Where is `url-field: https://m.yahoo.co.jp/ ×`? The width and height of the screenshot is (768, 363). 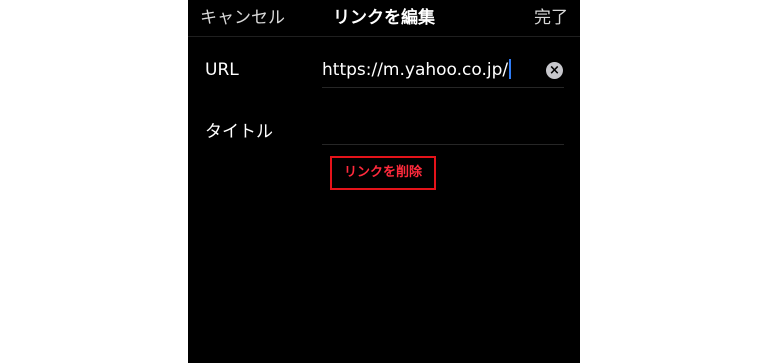
url-field: https://m.yahoo.co.jp/ × is located at coordinates (443, 72).